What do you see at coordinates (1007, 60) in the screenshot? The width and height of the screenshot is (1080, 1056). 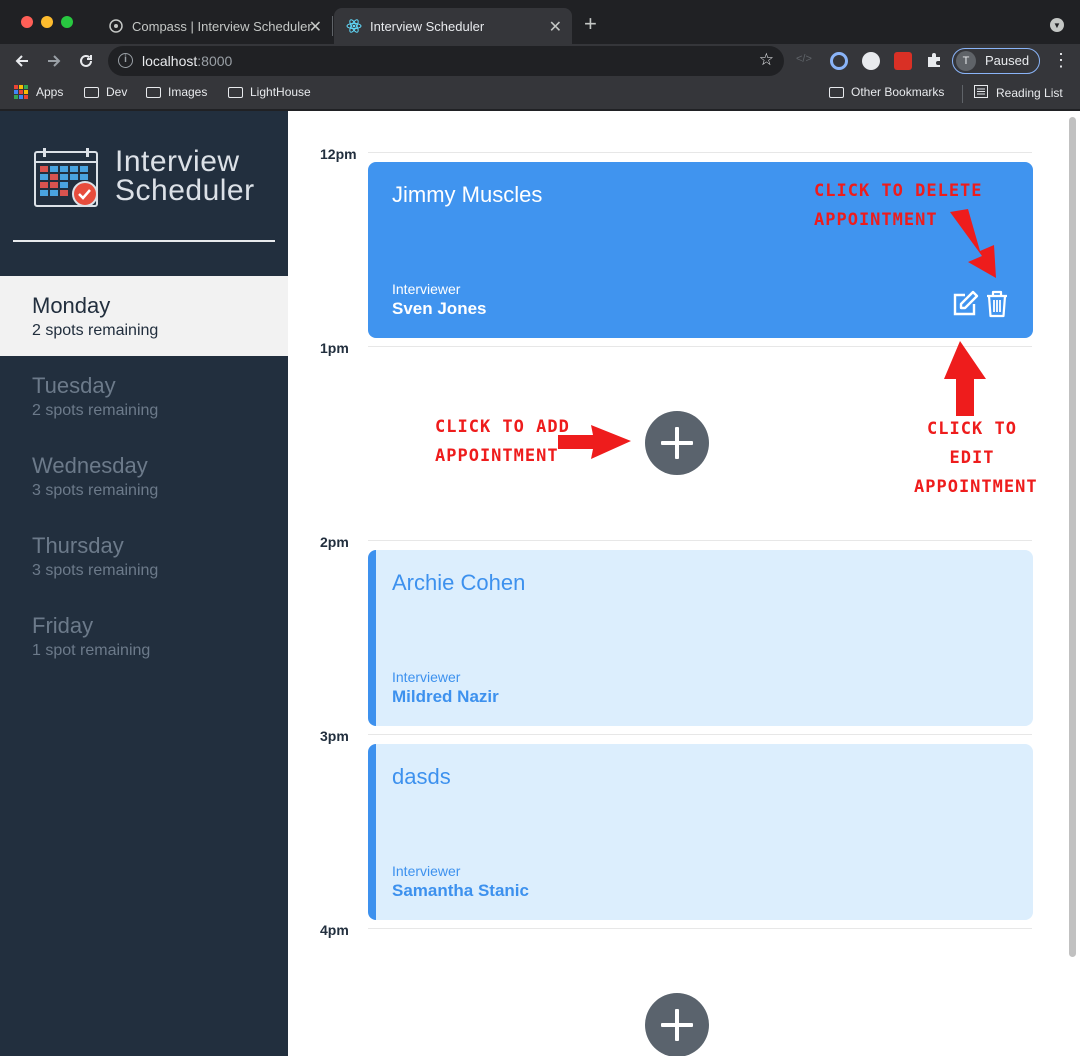 I see `profile-status: Paused` at bounding box center [1007, 60].